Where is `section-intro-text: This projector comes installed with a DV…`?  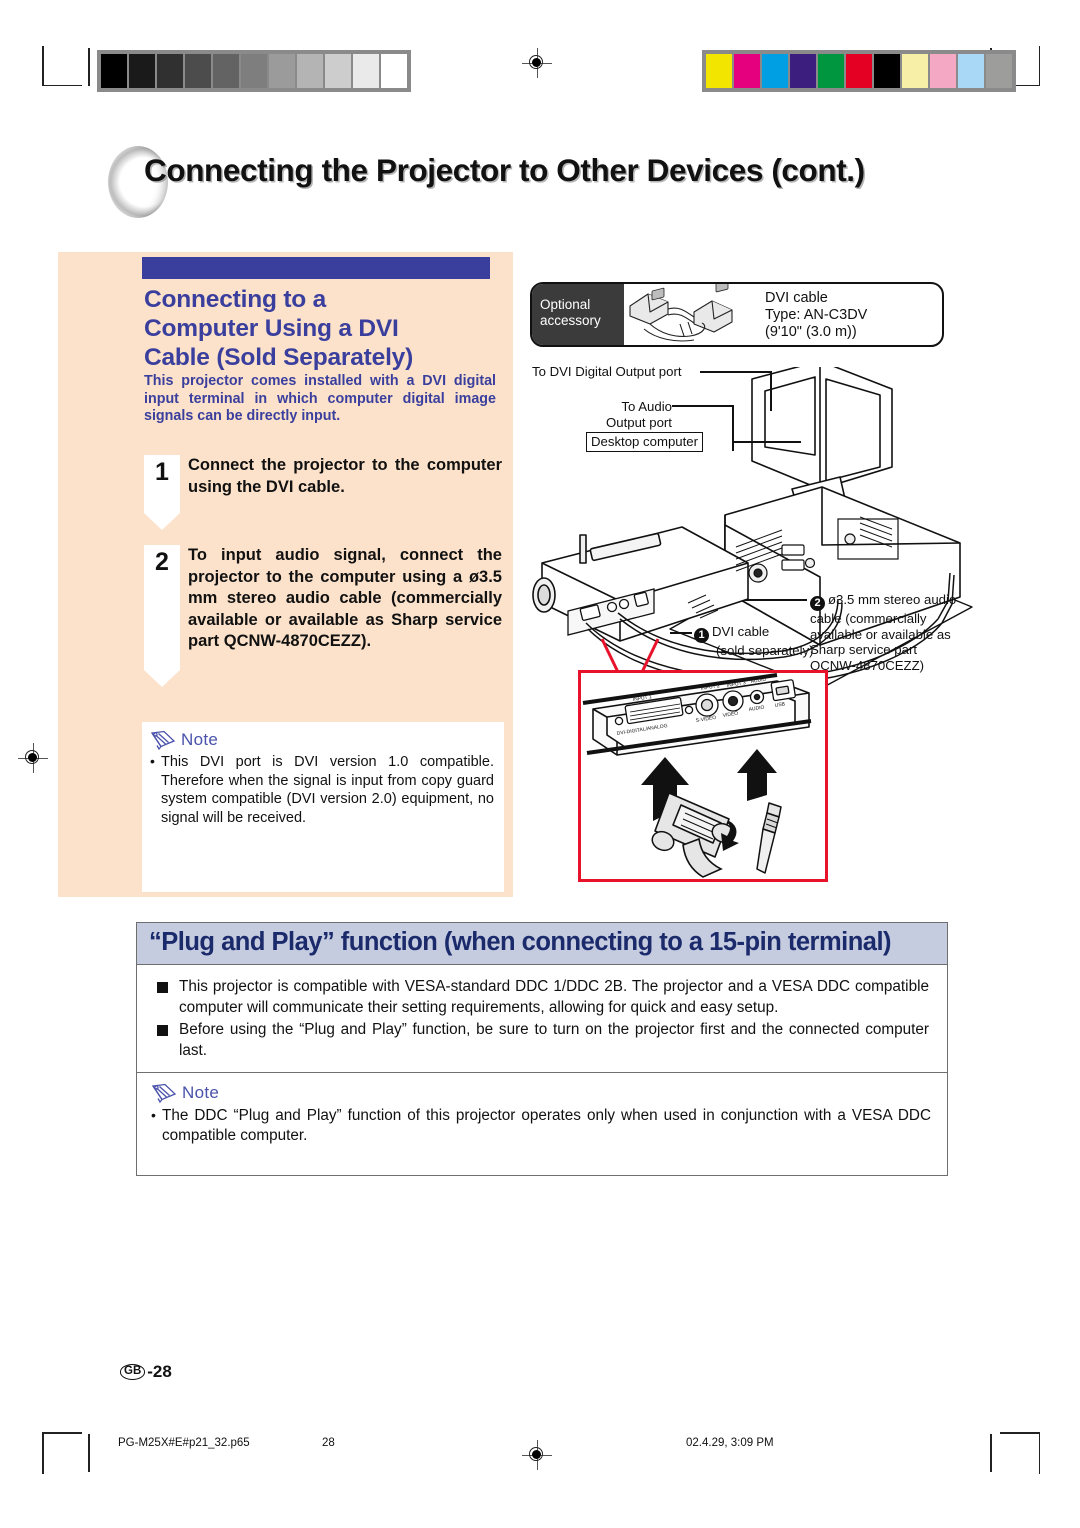
section-intro-text: This projector comes installed with a DV… is located at coordinates (320, 398).